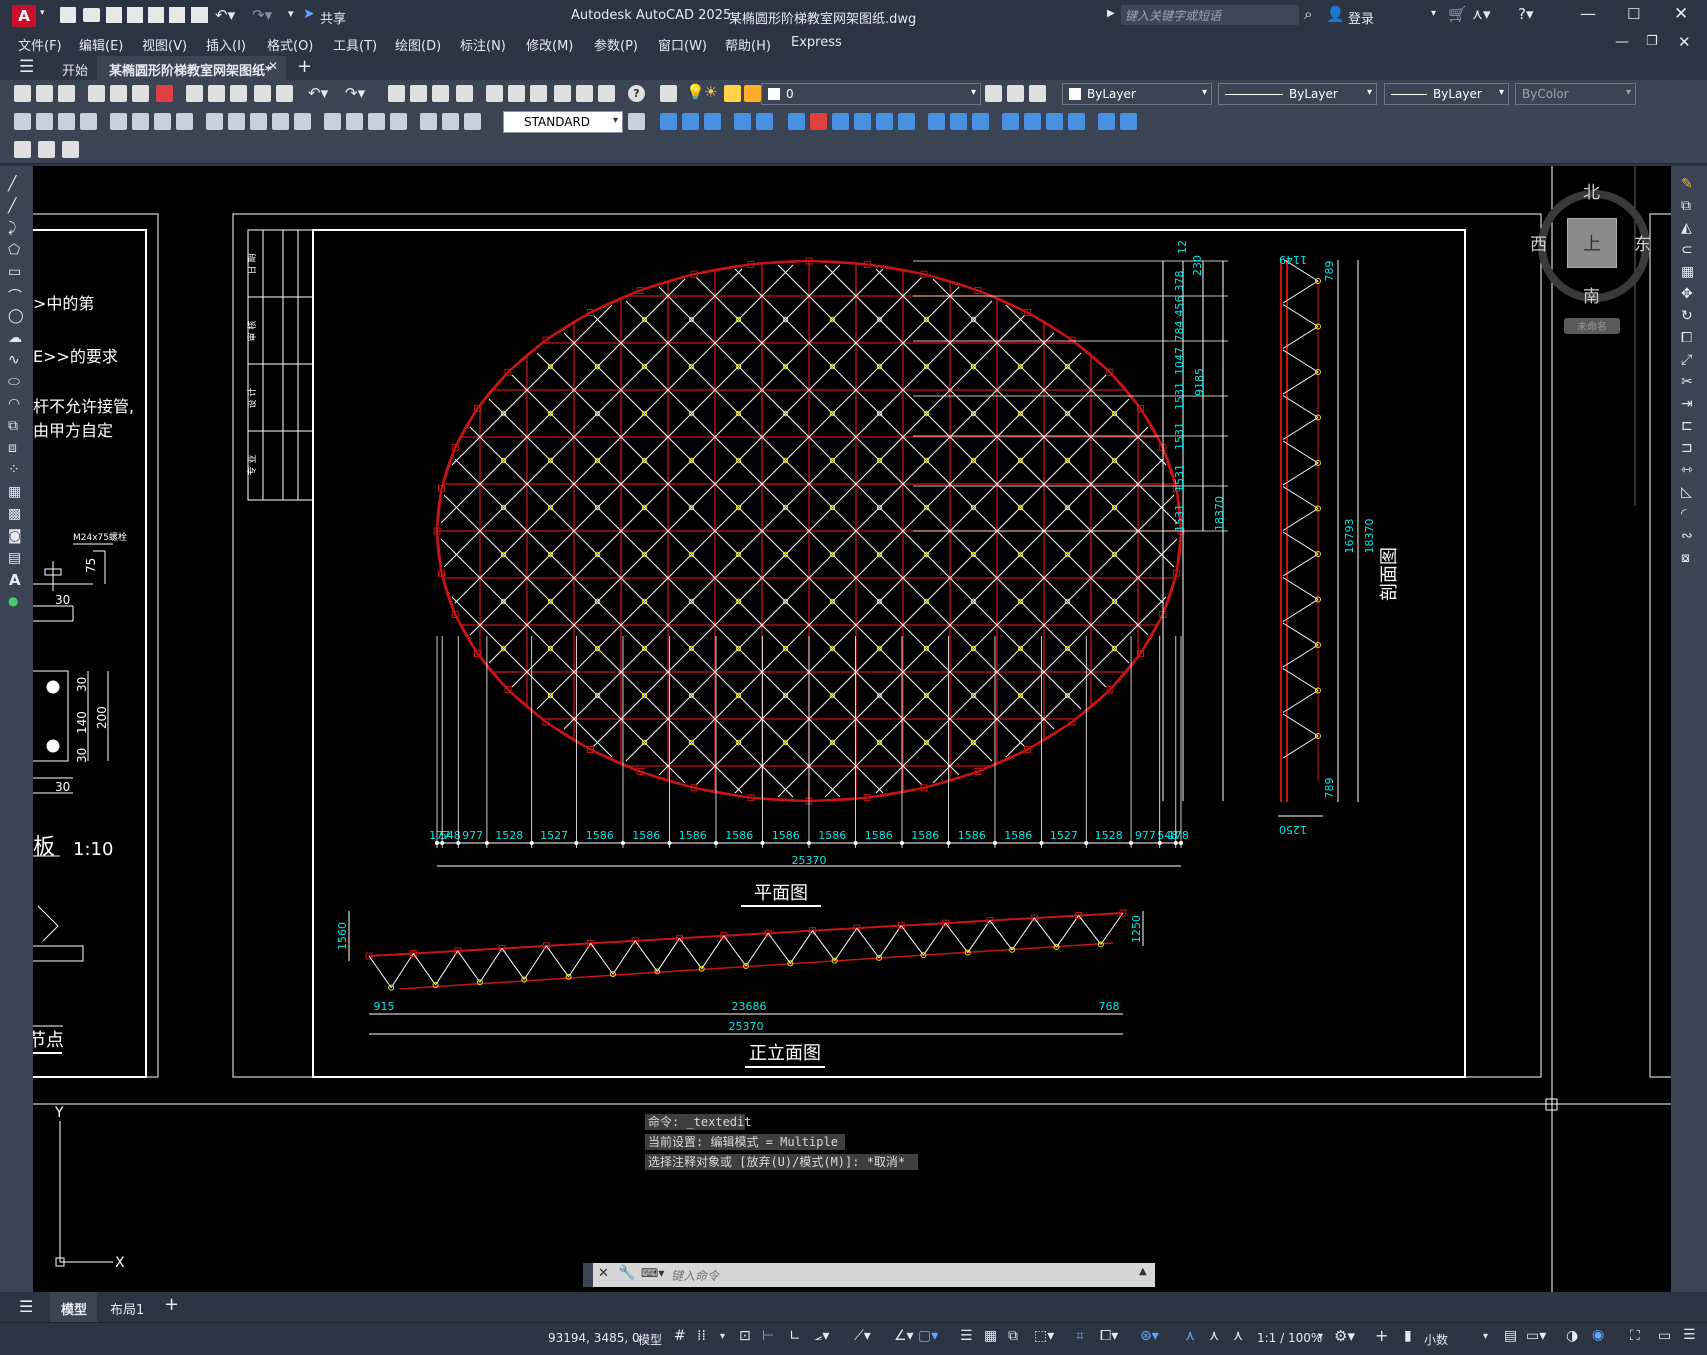  I want to click on login-label: 登录, so click(1361, 17).